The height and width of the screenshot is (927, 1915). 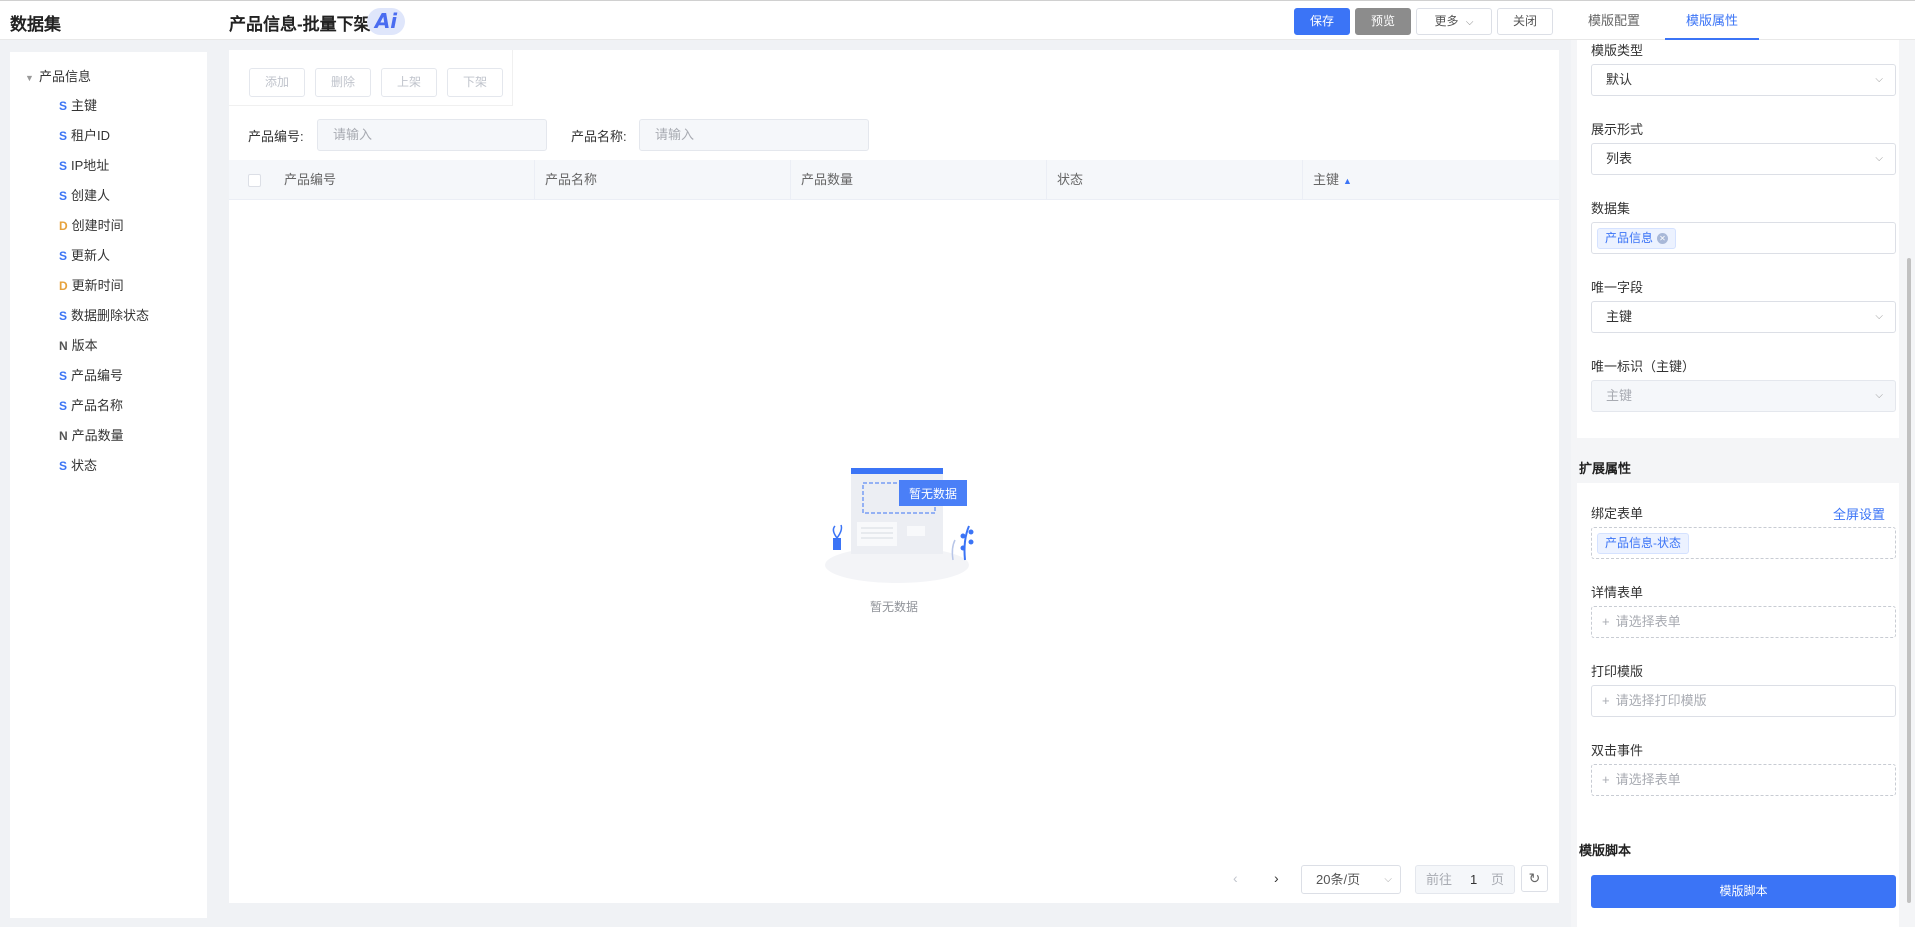 I want to click on tree-field-item: S 租户ID, so click(x=84, y=134).